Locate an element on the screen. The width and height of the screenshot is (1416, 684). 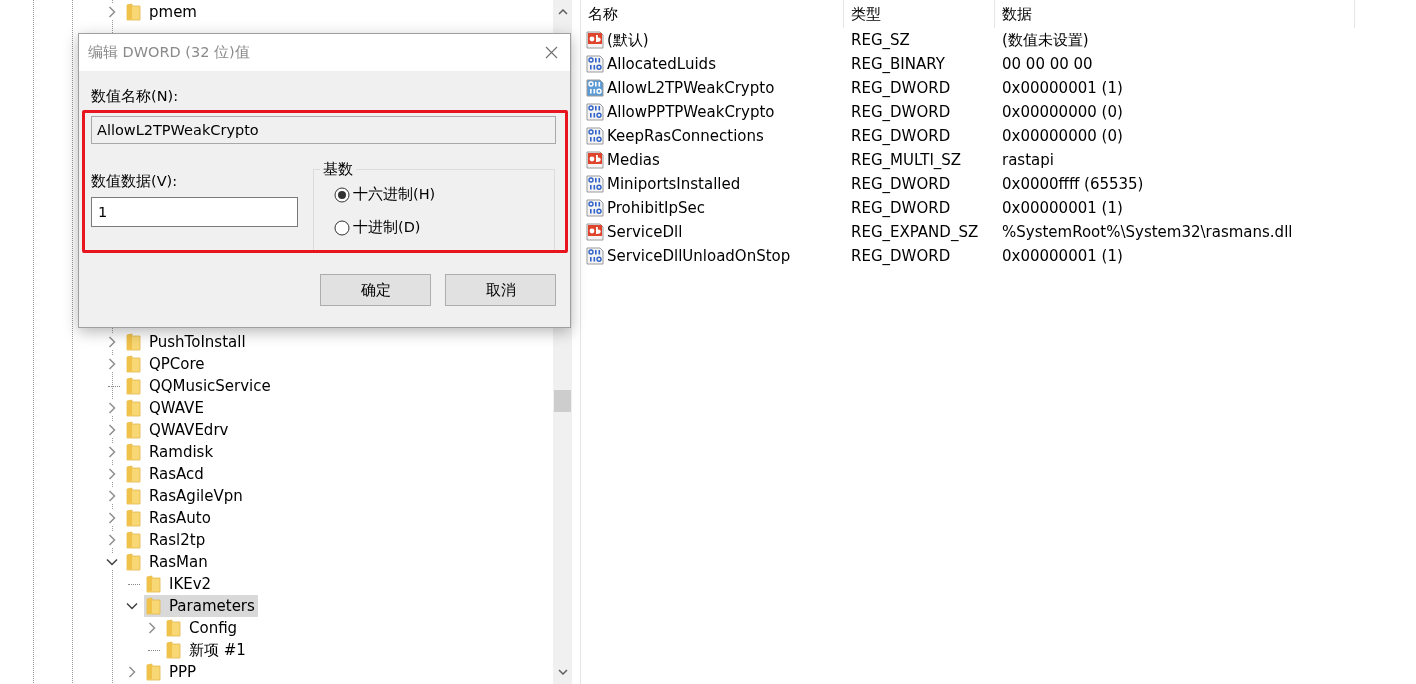
field-label: 数值名称(N): is located at coordinates (135, 96).